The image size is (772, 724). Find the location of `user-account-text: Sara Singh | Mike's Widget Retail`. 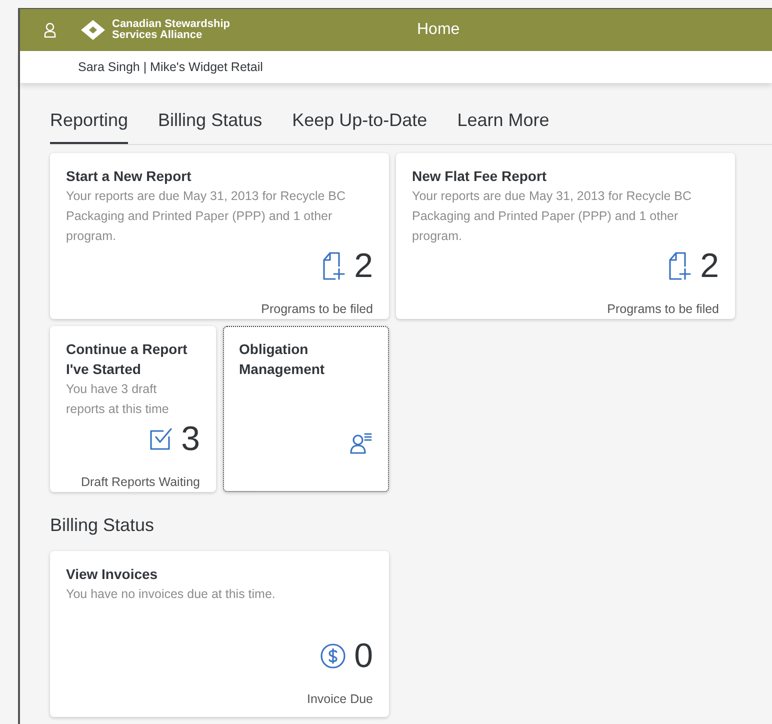

user-account-text: Sara Singh | Mike's Widget Retail is located at coordinates (170, 67).